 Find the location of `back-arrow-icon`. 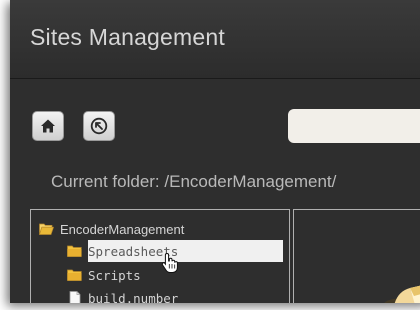

back-arrow-icon is located at coordinates (99, 126).